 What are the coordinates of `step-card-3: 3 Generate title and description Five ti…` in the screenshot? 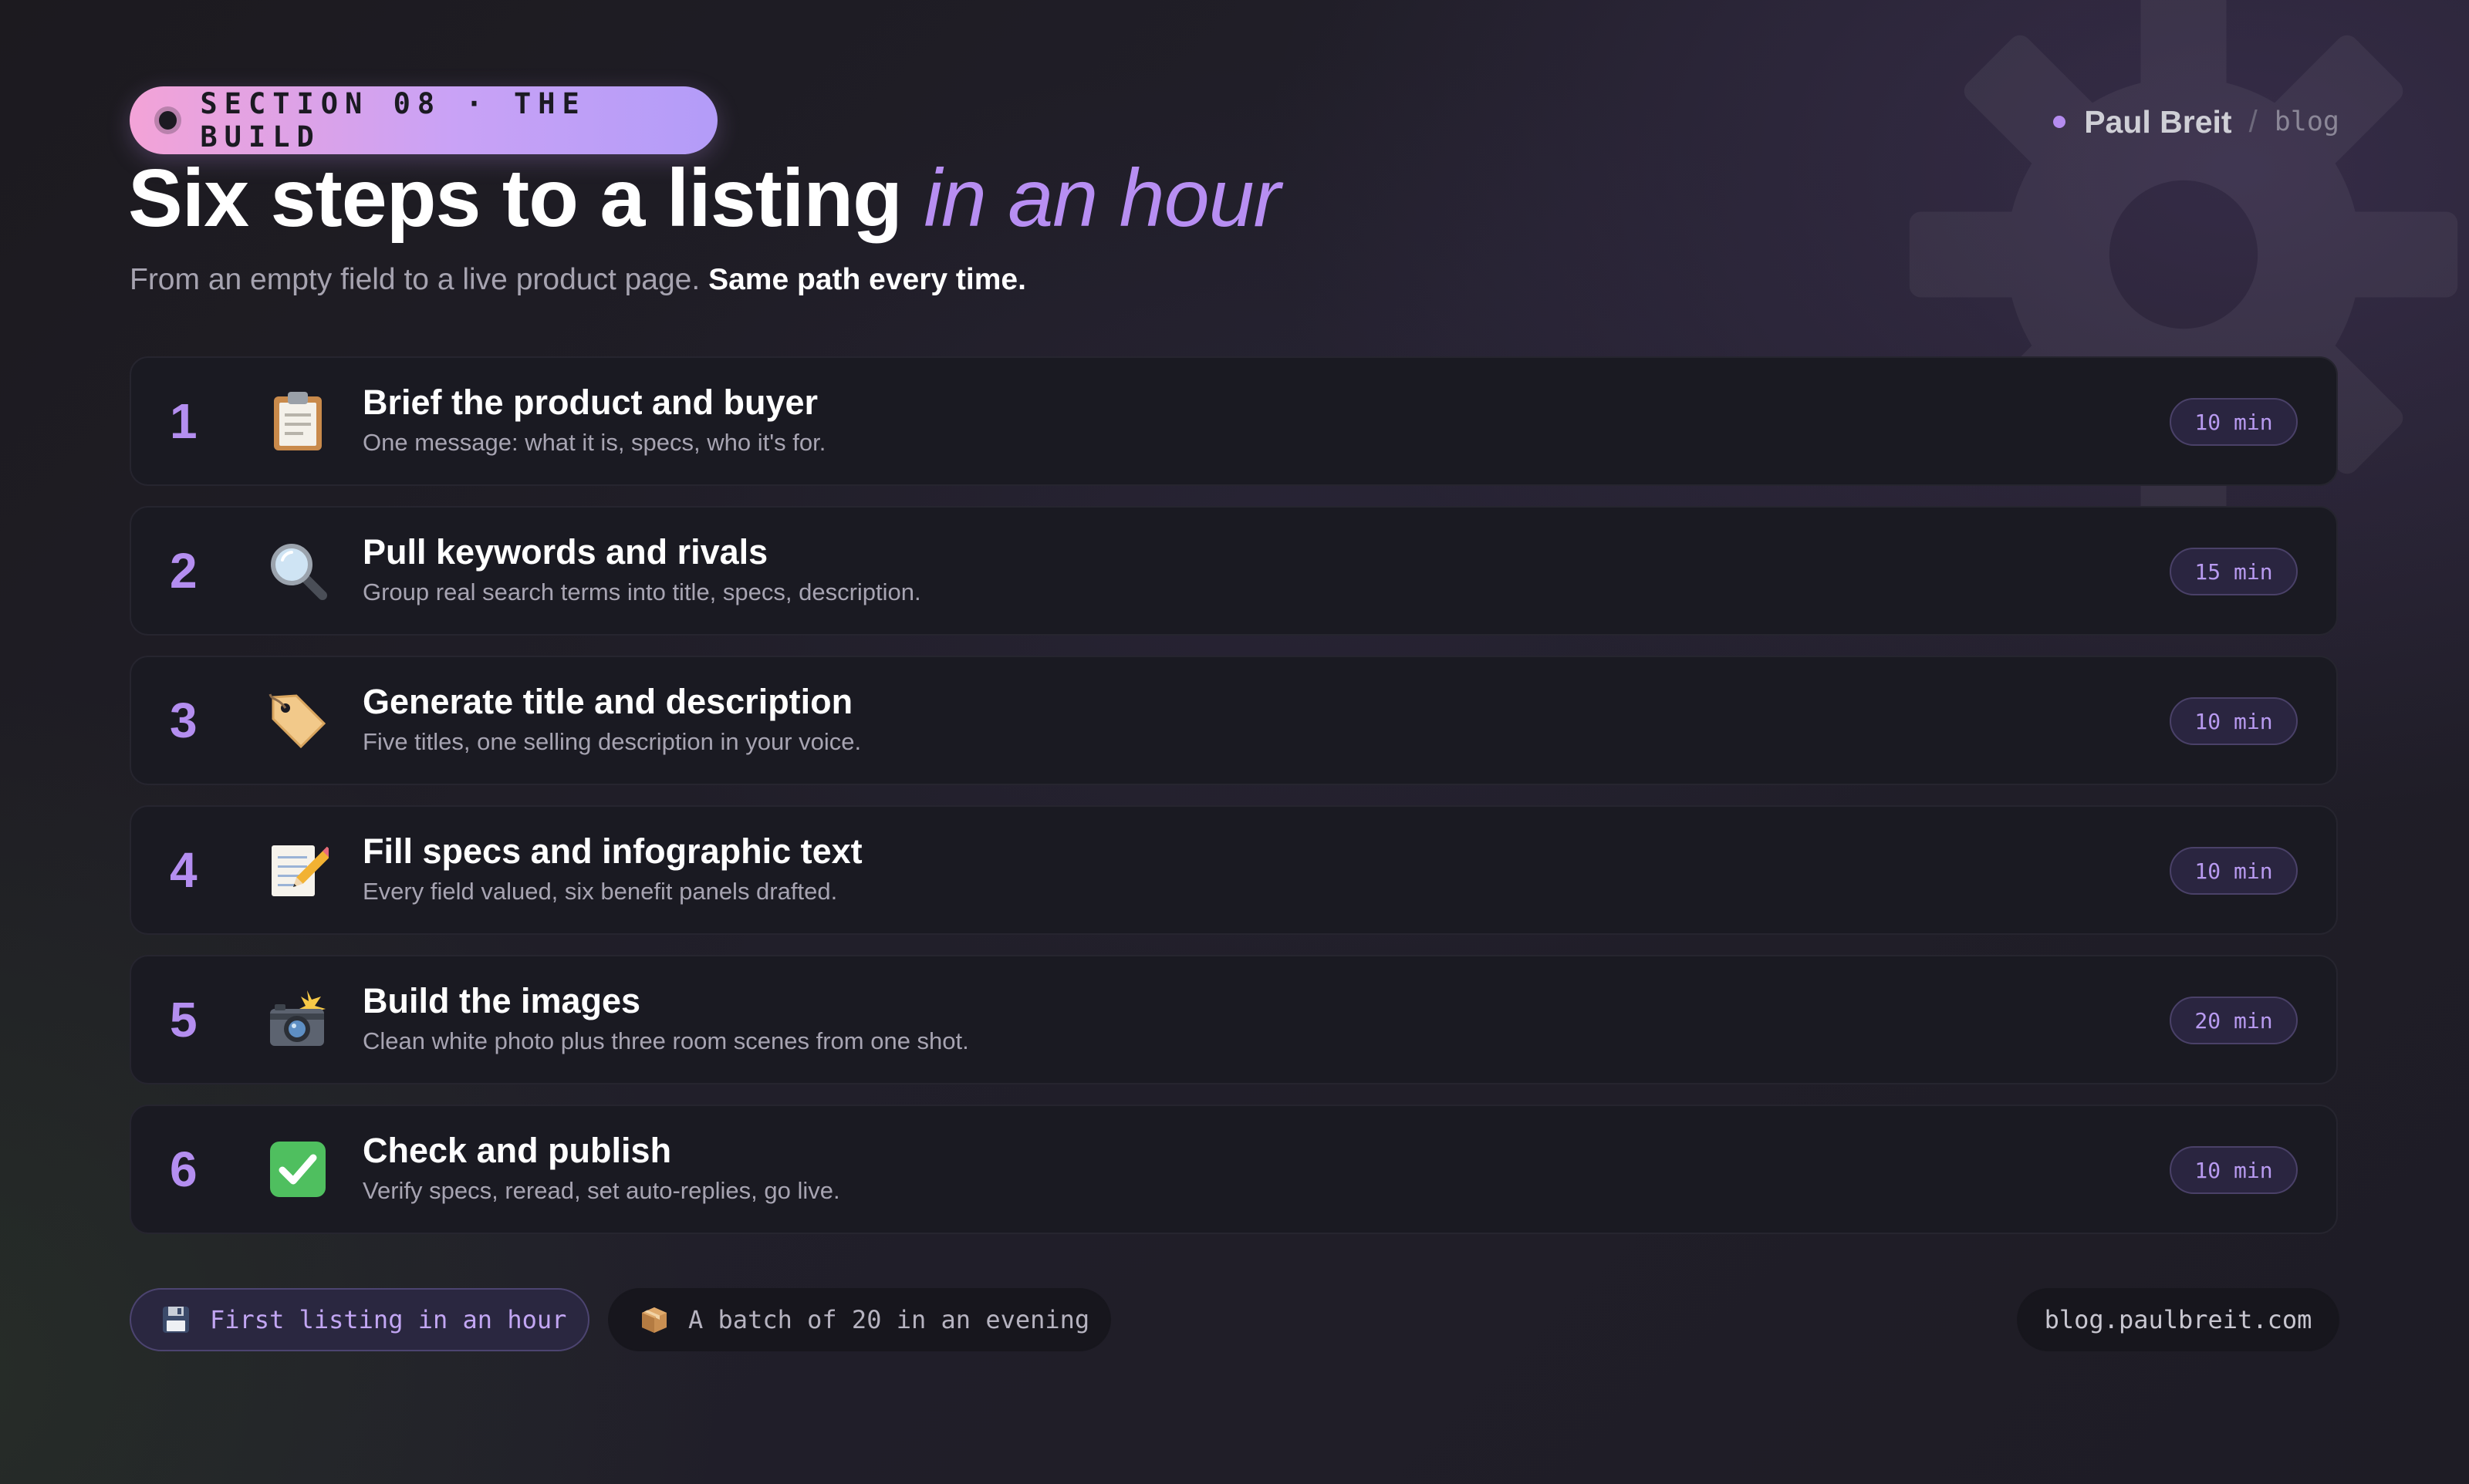 It's located at (1234, 720).